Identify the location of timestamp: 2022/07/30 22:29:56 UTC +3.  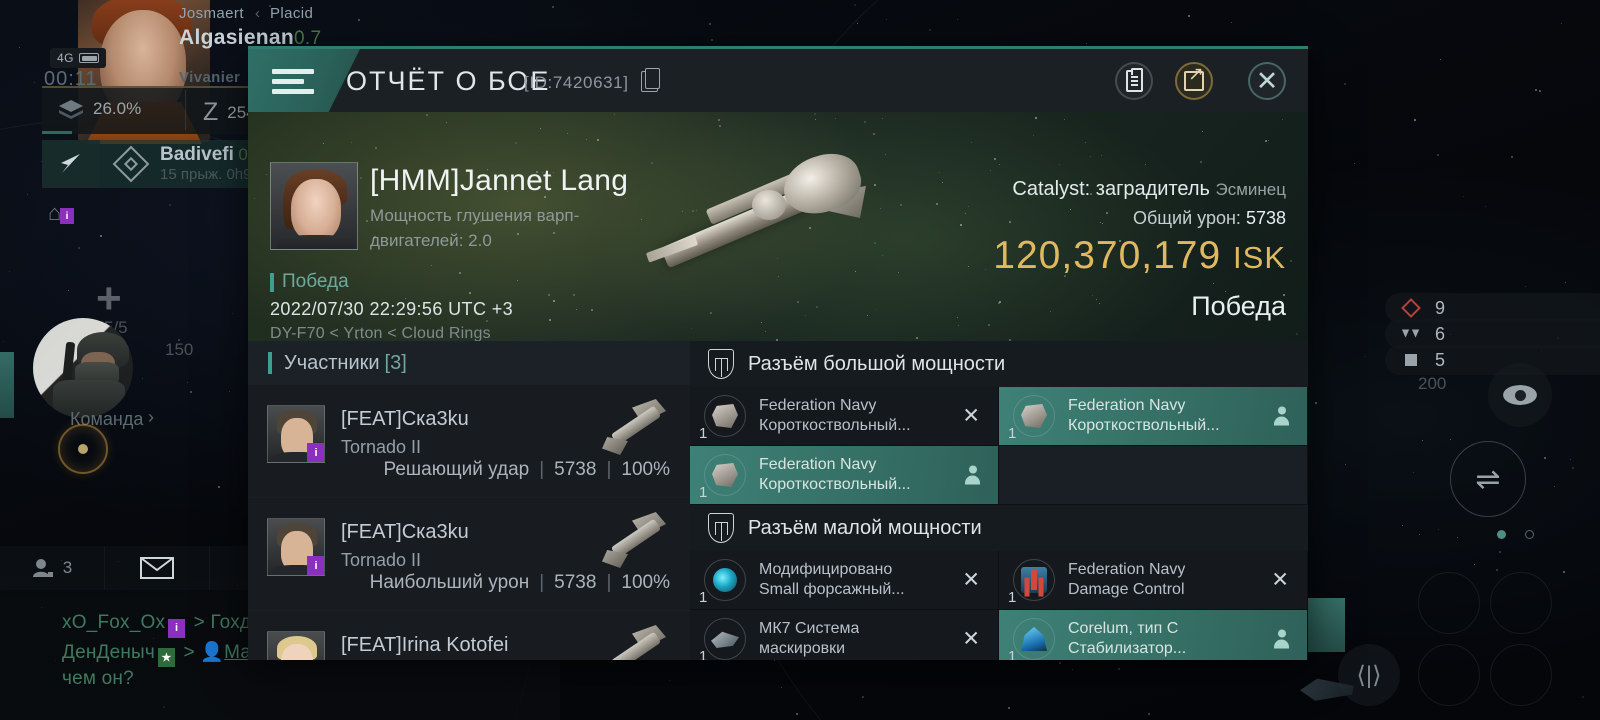
(392, 309).